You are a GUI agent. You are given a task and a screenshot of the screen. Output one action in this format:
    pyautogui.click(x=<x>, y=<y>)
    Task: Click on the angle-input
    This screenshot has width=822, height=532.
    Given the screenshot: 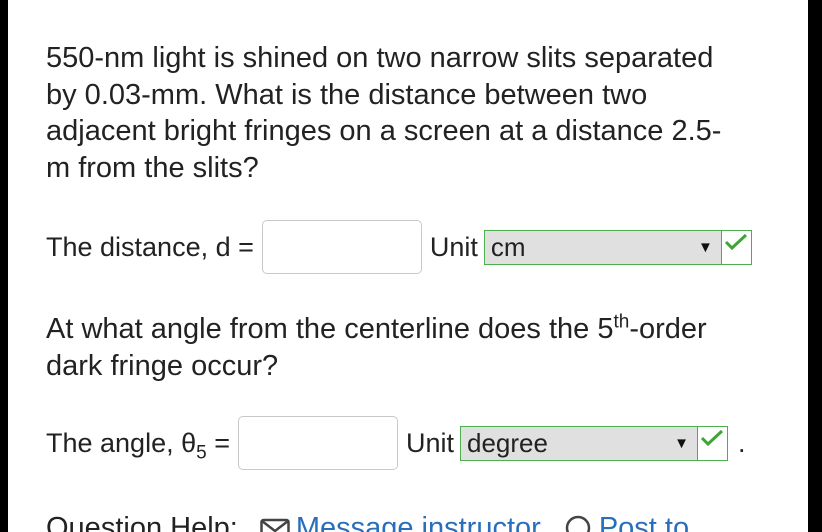 What is the action you would take?
    pyautogui.click(x=317, y=443)
    